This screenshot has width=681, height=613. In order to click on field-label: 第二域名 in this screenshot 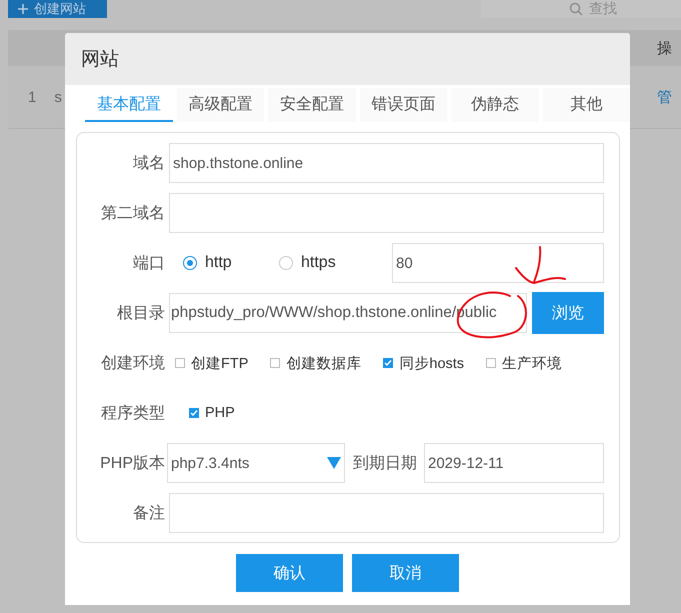, I will do `click(132, 214)`.